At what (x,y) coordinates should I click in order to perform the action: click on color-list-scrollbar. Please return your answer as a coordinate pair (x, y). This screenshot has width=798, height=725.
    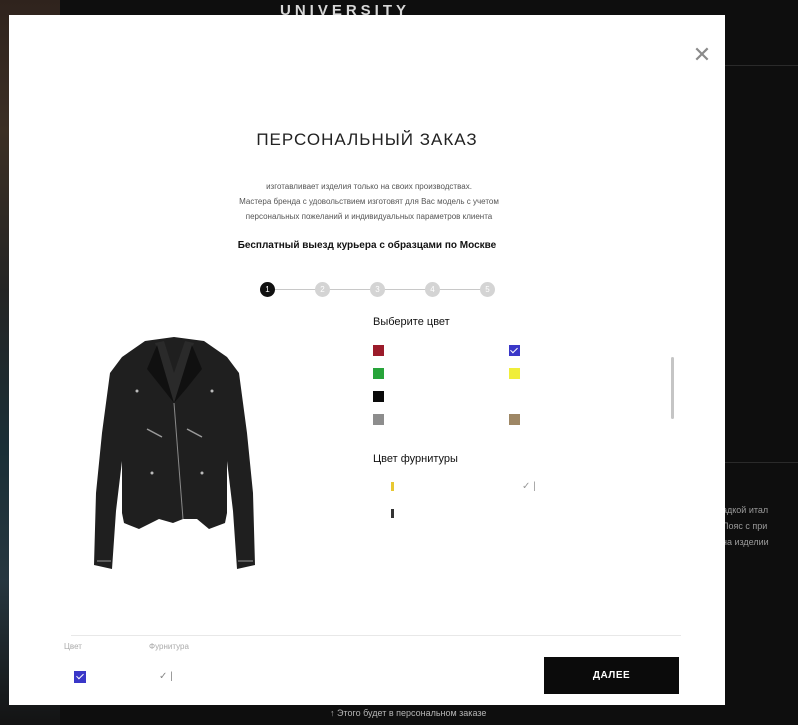
    Looking at the image, I should click on (672, 388).